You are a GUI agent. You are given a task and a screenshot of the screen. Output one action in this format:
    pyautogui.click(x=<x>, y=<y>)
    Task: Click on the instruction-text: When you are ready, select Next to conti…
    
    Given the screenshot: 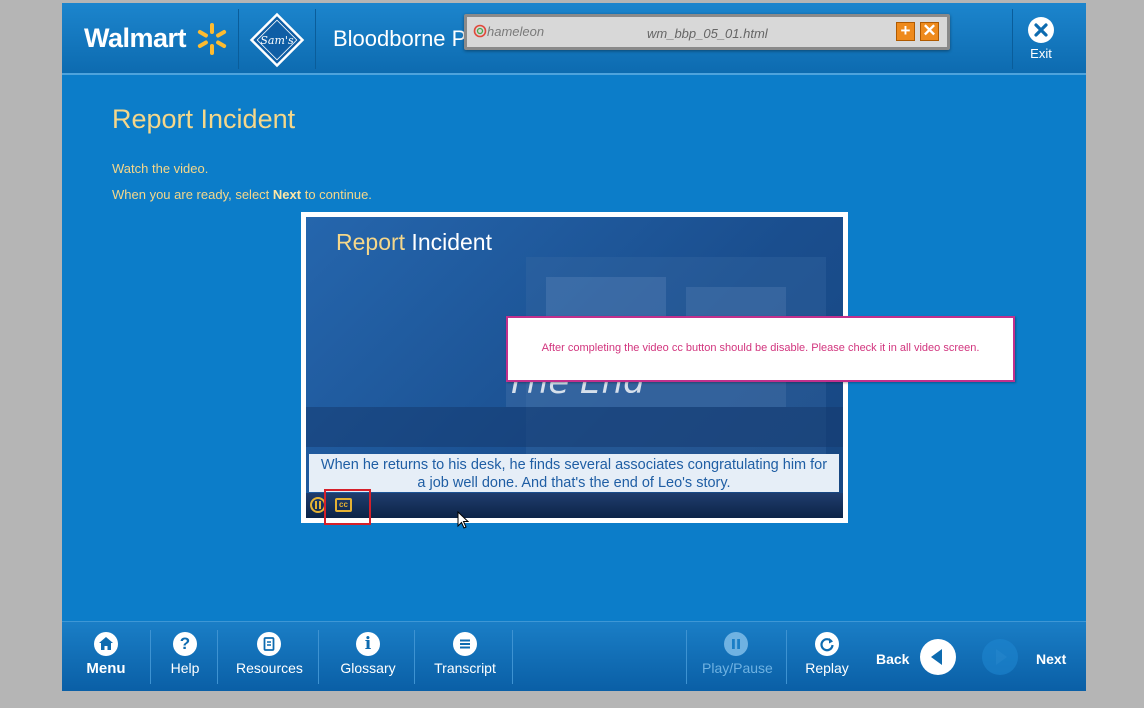 What is the action you would take?
    pyautogui.click(x=242, y=194)
    